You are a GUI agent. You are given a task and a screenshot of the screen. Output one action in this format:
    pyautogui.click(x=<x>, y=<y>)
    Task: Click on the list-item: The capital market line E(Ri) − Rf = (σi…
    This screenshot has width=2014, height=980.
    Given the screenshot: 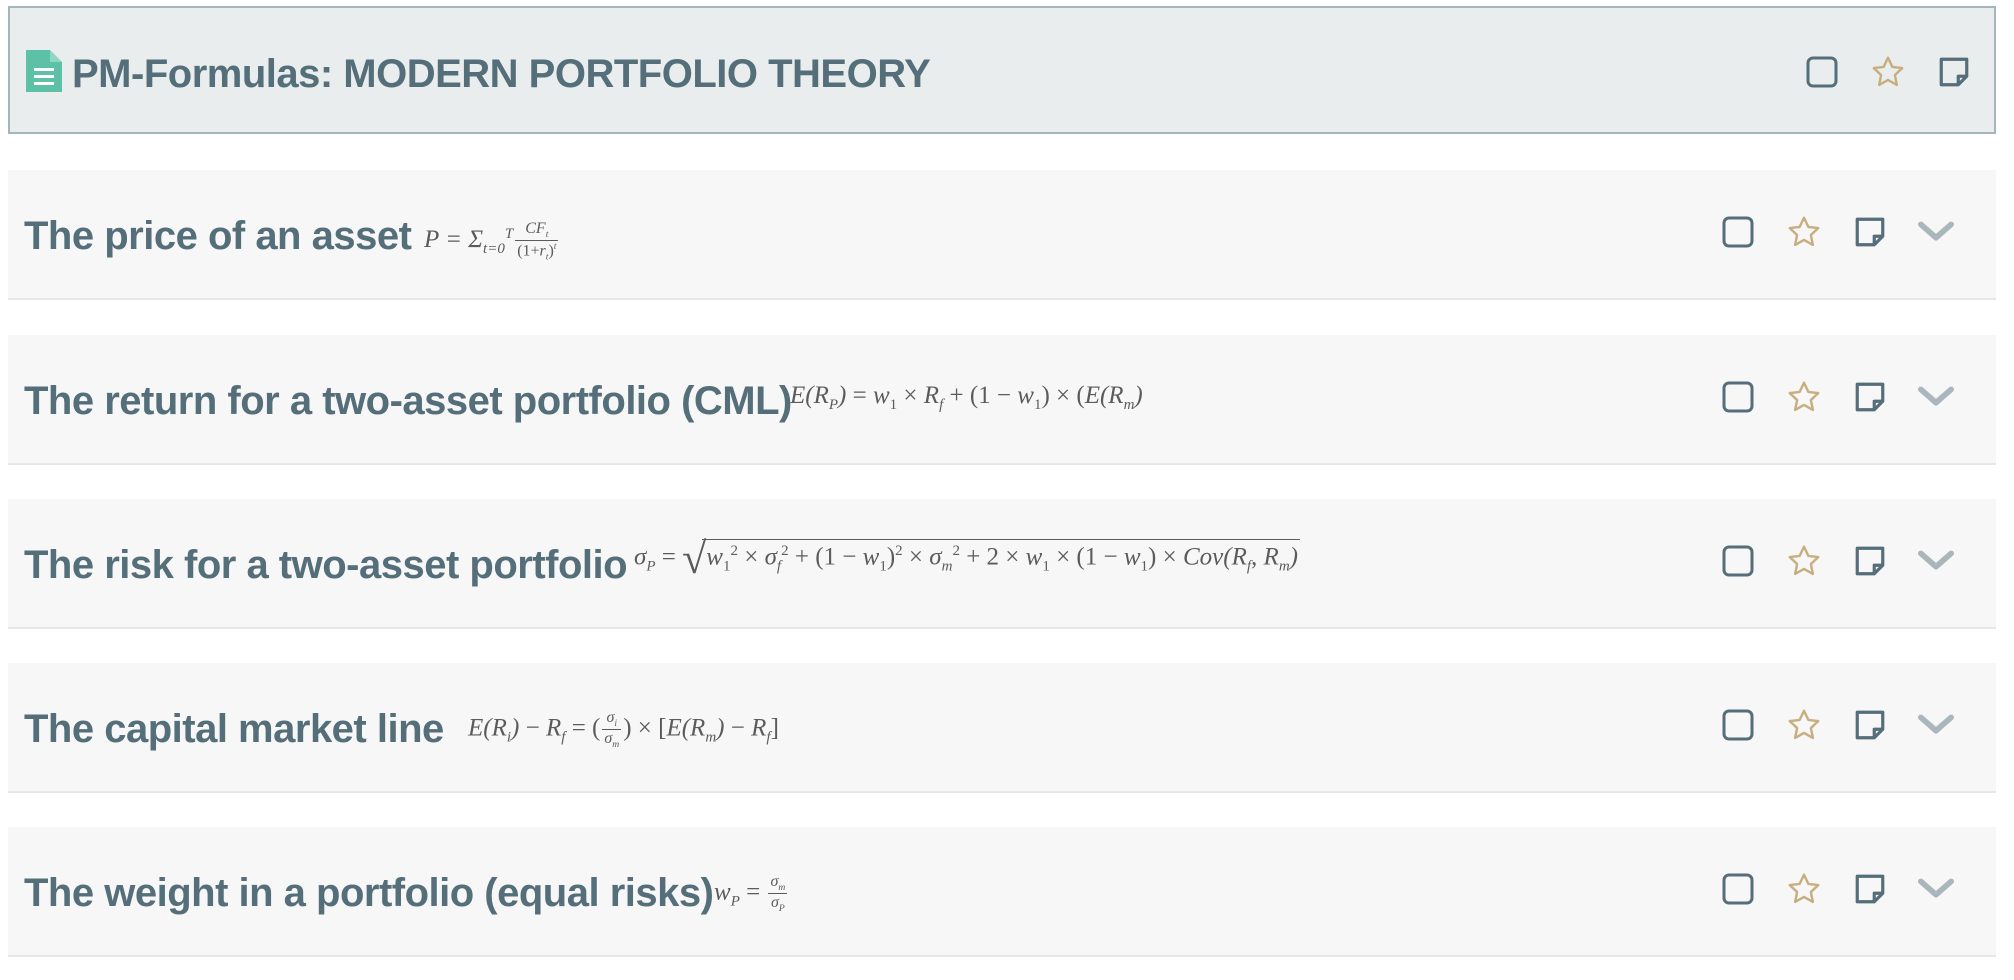 What is the action you would take?
    pyautogui.click(x=1002, y=728)
    